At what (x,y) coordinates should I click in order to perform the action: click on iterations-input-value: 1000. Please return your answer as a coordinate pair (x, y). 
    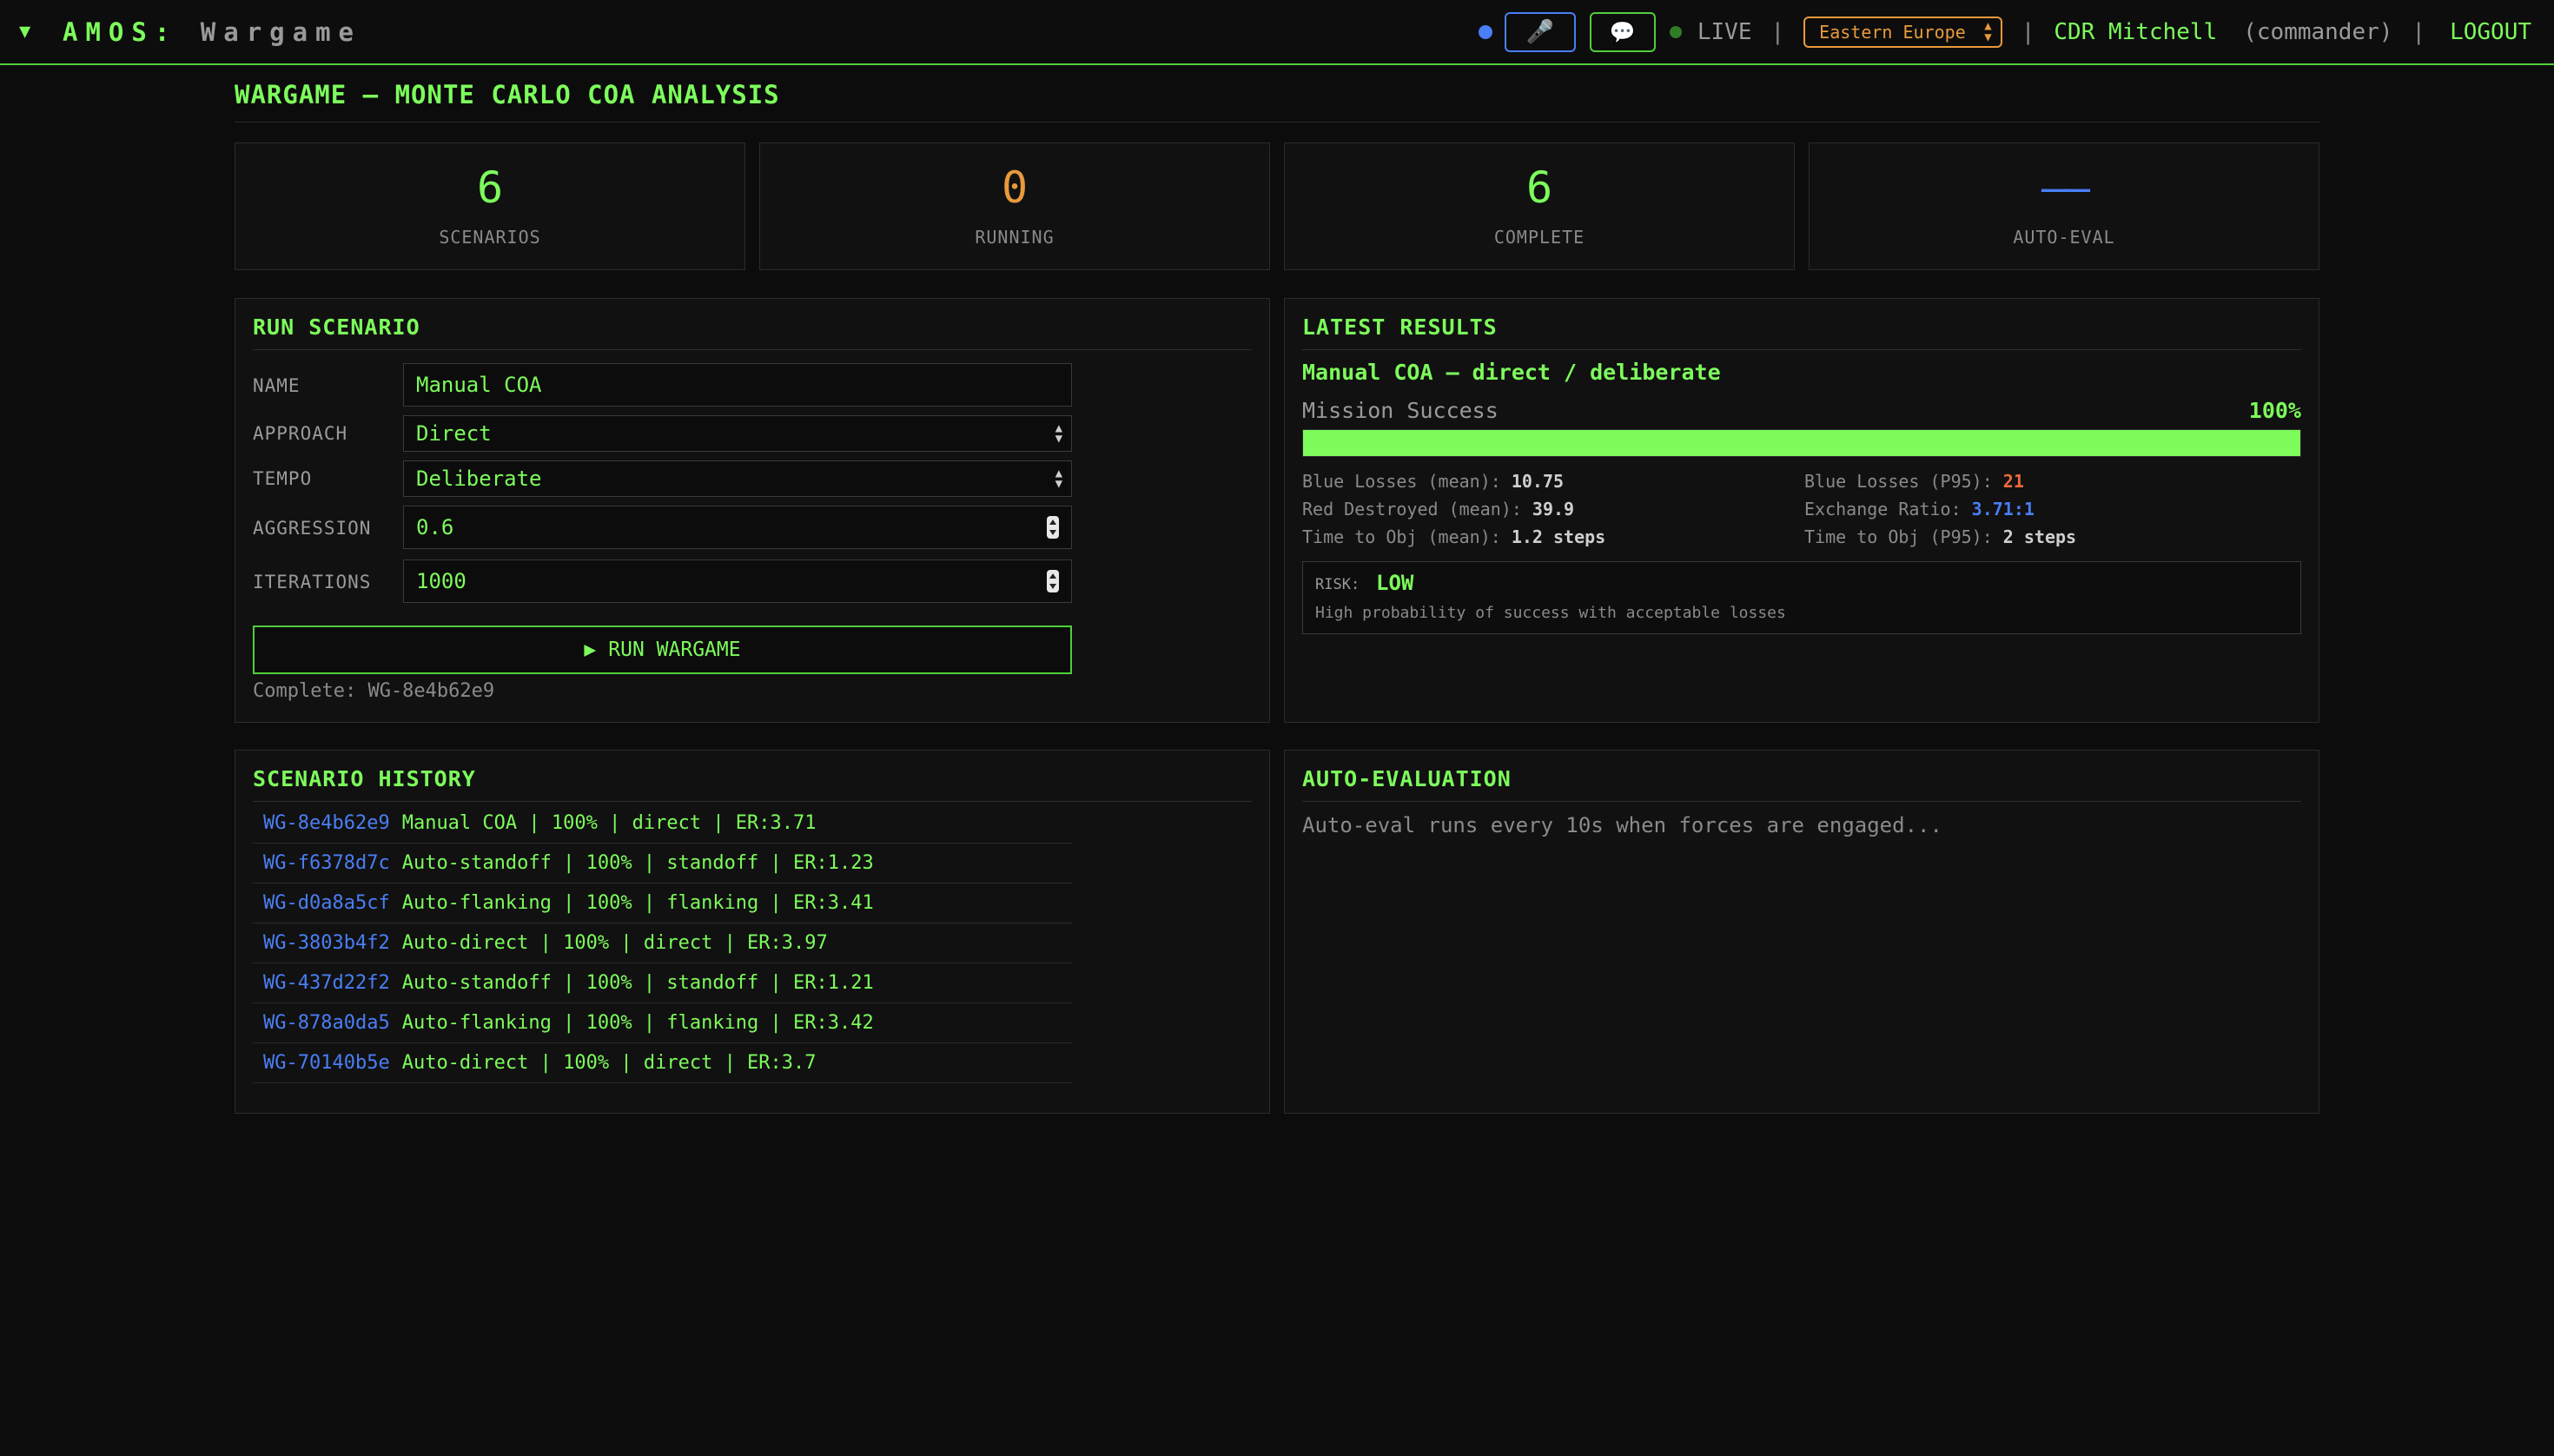
    Looking at the image, I should click on (441, 581).